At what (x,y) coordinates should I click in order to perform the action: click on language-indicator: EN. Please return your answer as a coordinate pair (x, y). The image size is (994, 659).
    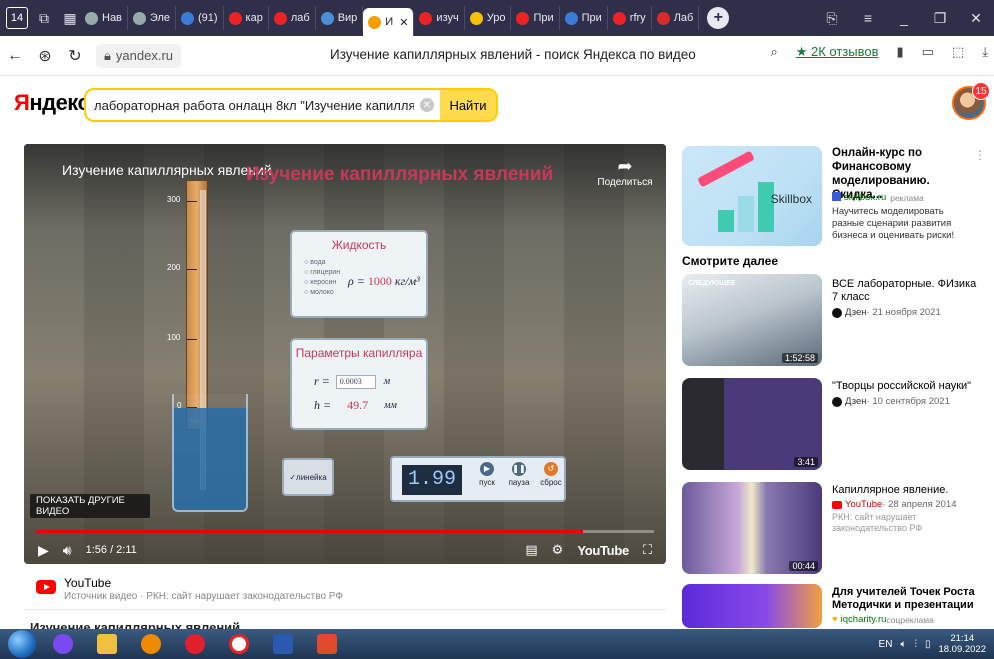
    Looking at the image, I should click on (886, 644).